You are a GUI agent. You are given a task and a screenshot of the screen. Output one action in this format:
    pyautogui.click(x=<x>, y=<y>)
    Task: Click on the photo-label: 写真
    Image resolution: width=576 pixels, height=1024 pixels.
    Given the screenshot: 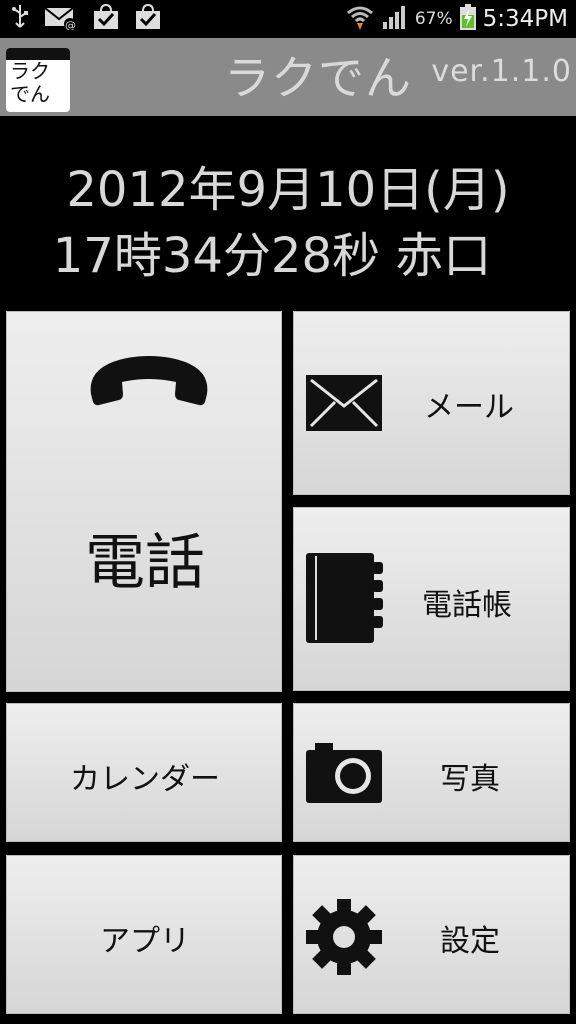 What is the action you would take?
    pyautogui.click(x=470, y=779)
    